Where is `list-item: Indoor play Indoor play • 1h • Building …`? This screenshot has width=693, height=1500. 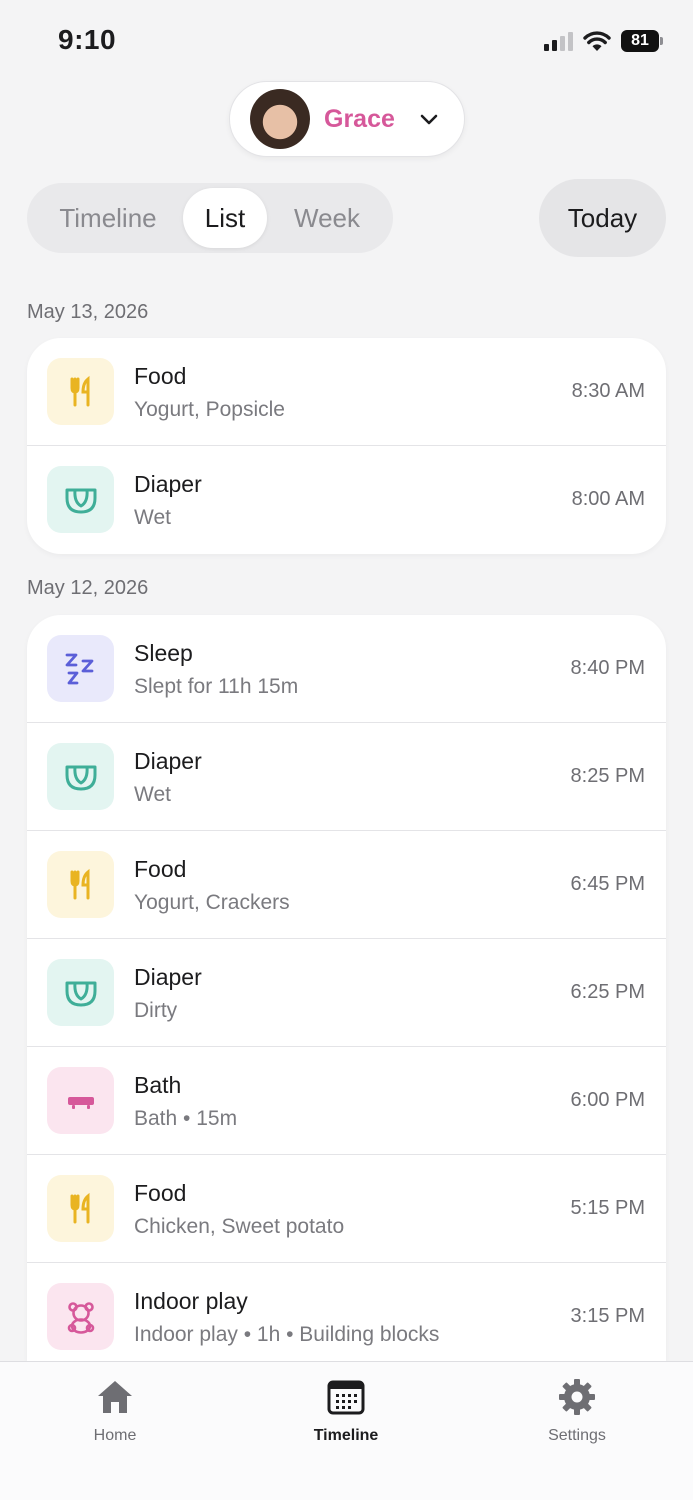
list-item: Indoor play Indoor play • 1h • Building … is located at coordinates (346, 1312).